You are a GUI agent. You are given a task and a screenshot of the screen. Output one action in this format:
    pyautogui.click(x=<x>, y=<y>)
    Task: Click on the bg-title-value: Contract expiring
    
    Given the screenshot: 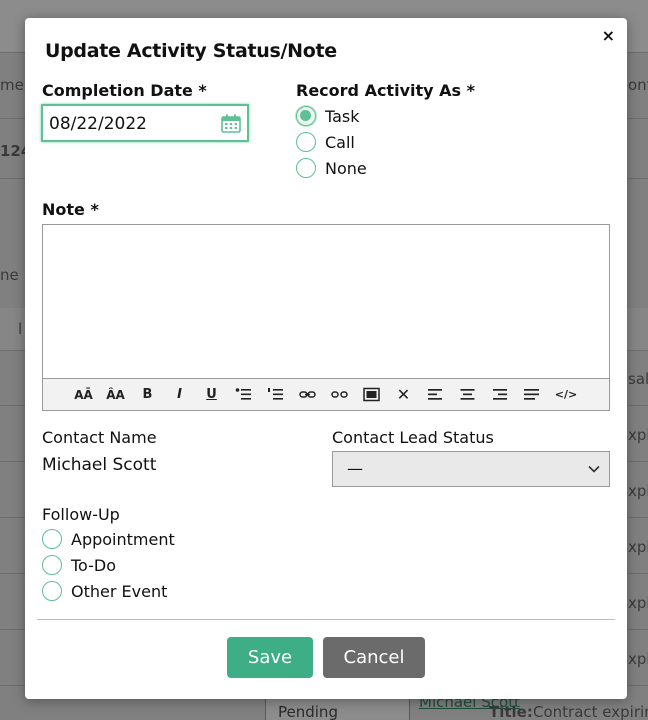 What is the action you would take?
    pyautogui.click(x=590, y=711)
    